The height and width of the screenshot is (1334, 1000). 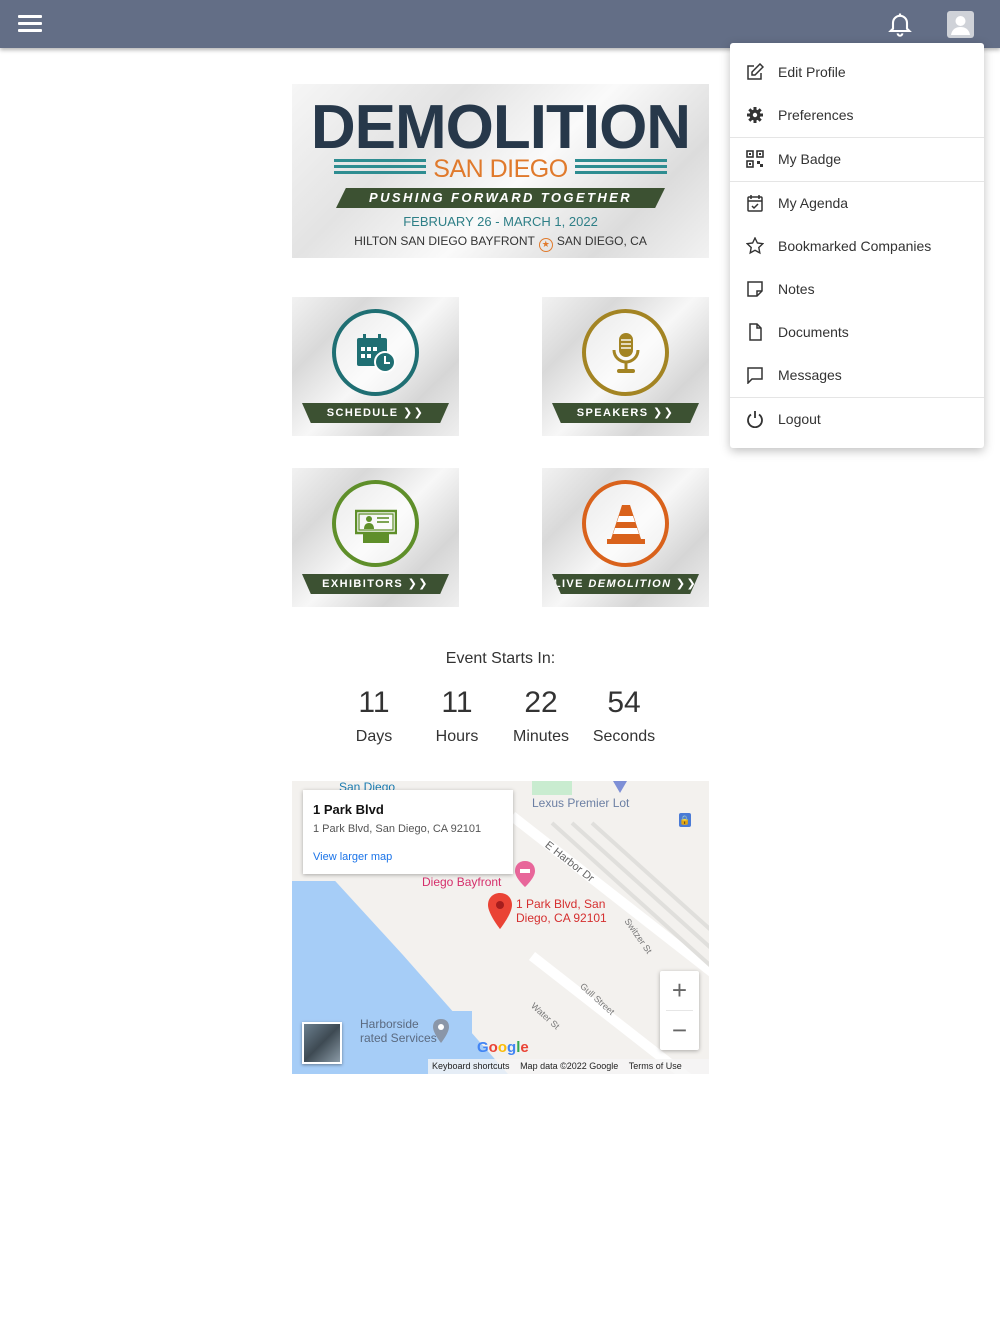 What do you see at coordinates (755, 332) in the screenshot?
I see `document-icon` at bounding box center [755, 332].